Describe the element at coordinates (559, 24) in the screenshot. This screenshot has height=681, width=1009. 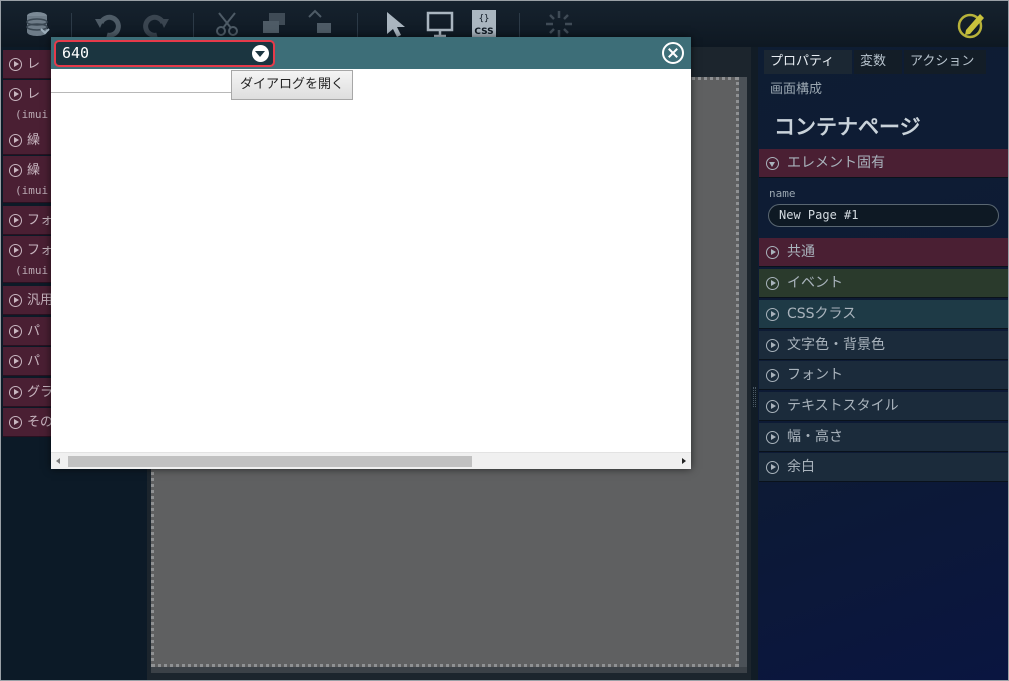
I see `loading-icon` at that location.